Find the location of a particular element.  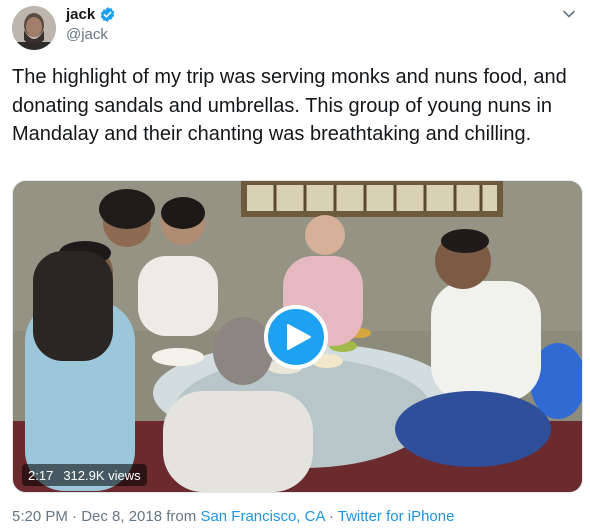

author-name-row: jack is located at coordinates (91, 14).